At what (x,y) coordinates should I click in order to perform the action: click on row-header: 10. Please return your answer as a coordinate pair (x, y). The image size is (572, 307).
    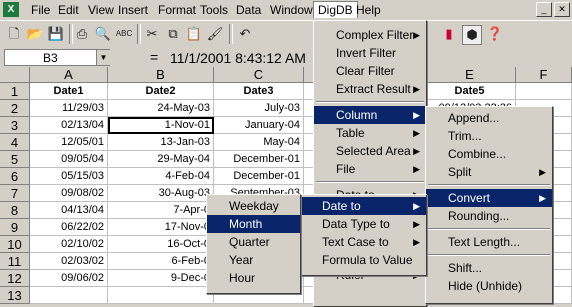
    Looking at the image, I should click on (15, 244).